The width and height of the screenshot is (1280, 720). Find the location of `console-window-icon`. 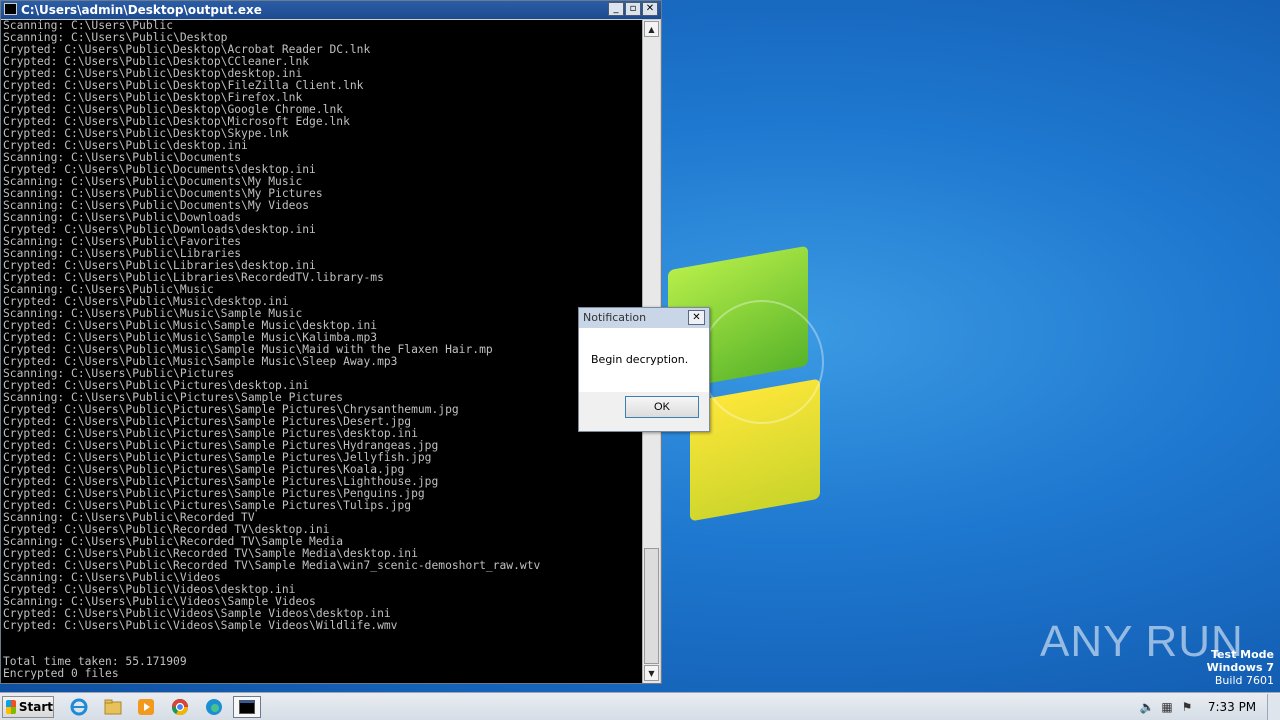

console-window-icon is located at coordinates (247, 707).